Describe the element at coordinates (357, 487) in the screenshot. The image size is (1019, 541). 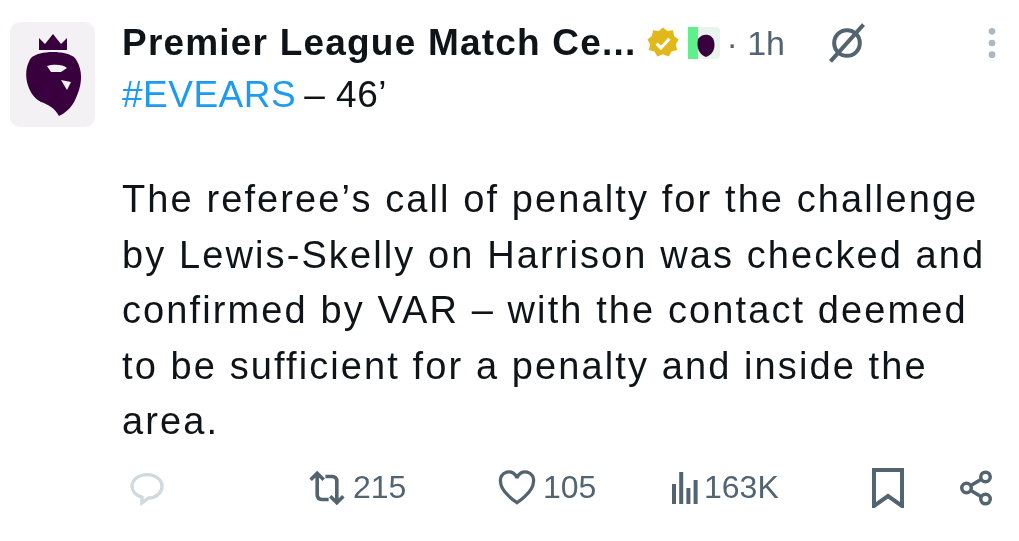
I see `repost-button: 215` at that location.